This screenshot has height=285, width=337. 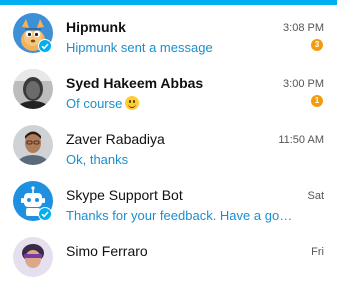 What do you see at coordinates (315, 196) in the screenshot?
I see `message-time: Sat` at bounding box center [315, 196].